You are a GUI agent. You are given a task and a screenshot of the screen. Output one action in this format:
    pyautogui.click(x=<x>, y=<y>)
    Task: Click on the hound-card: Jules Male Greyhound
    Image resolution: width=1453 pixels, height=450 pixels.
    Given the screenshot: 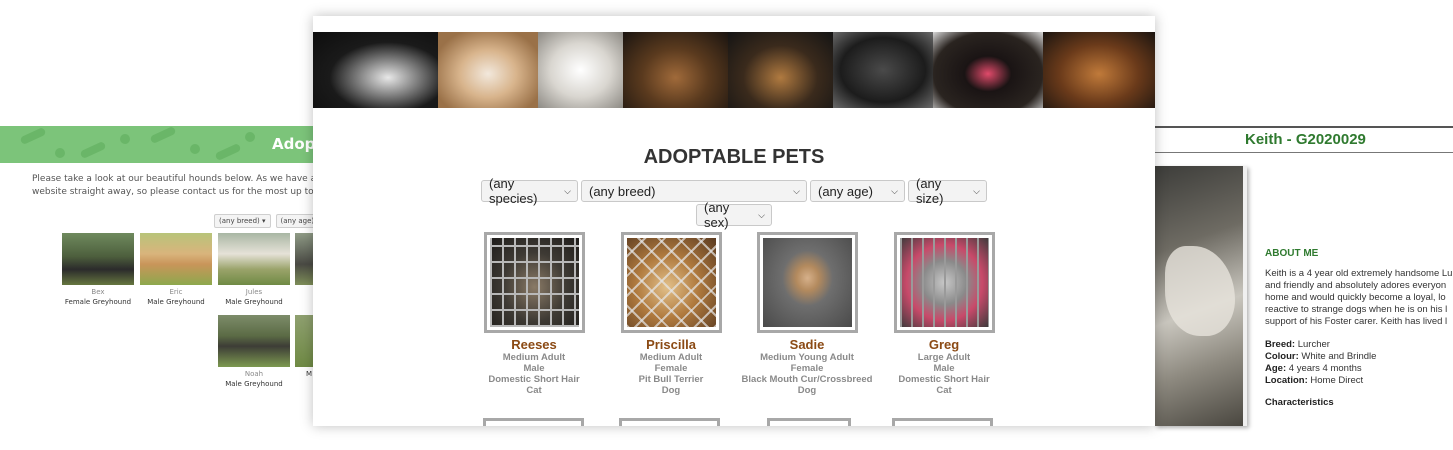 What is the action you would take?
    pyautogui.click(x=254, y=269)
    